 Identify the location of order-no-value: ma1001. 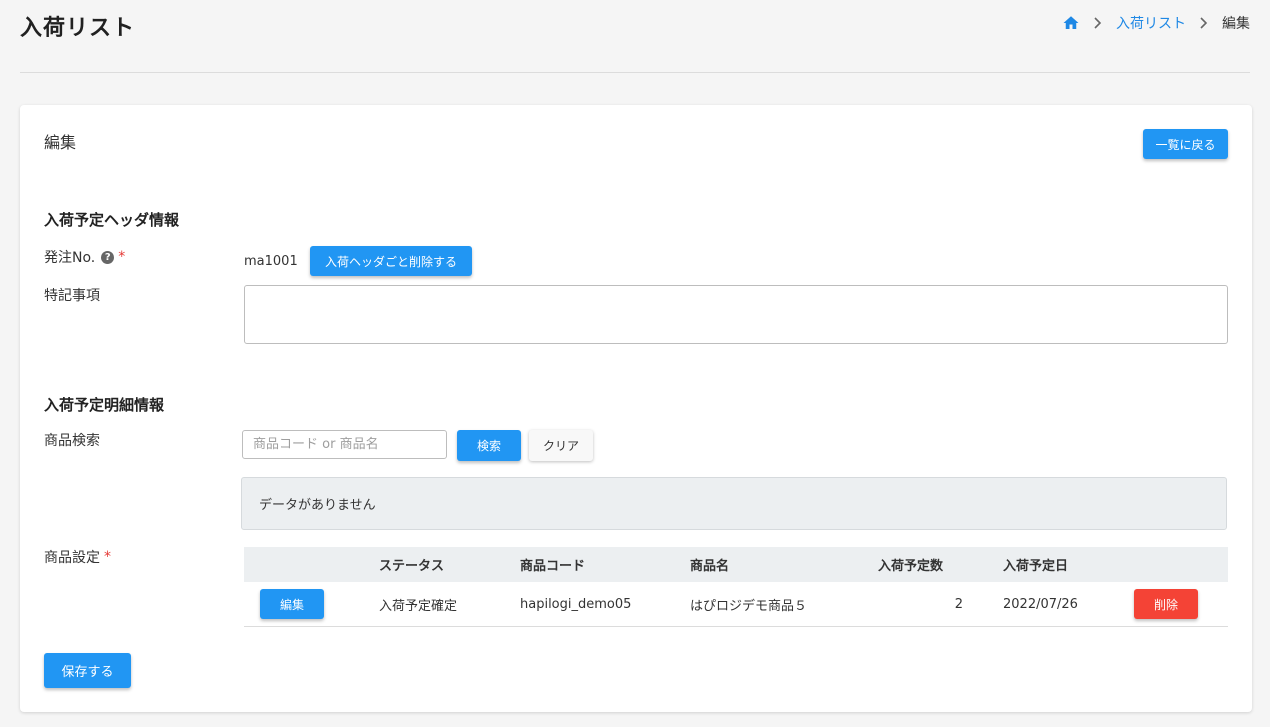
(271, 261).